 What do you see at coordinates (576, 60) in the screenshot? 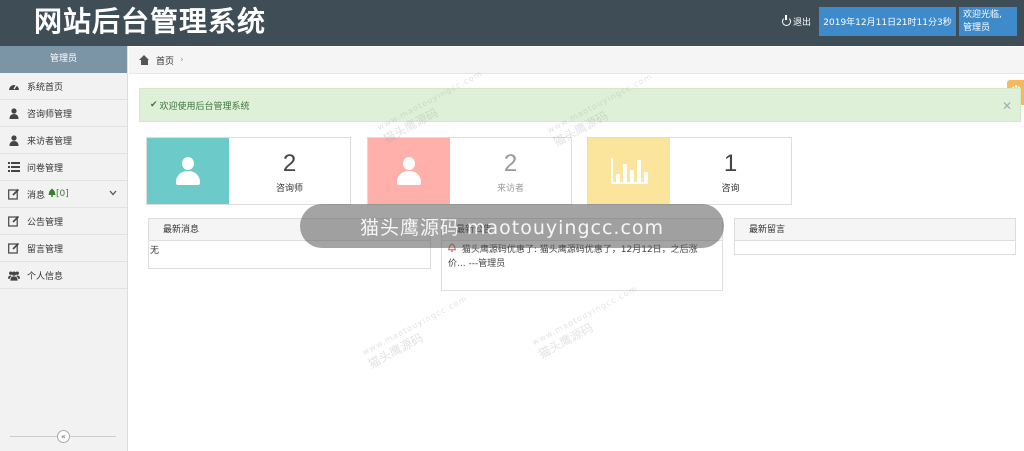
I see `breadcrumb: 首页 ›` at bounding box center [576, 60].